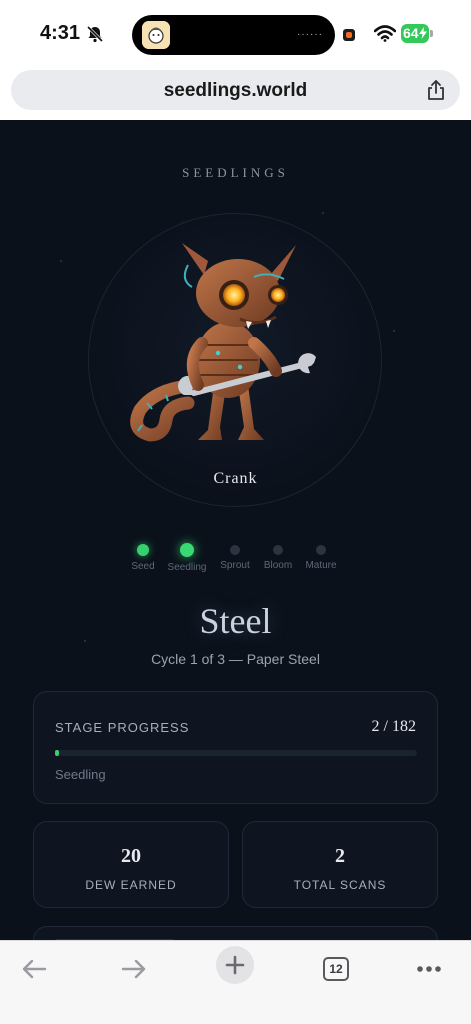  I want to click on new-tab-button, so click(235, 965).